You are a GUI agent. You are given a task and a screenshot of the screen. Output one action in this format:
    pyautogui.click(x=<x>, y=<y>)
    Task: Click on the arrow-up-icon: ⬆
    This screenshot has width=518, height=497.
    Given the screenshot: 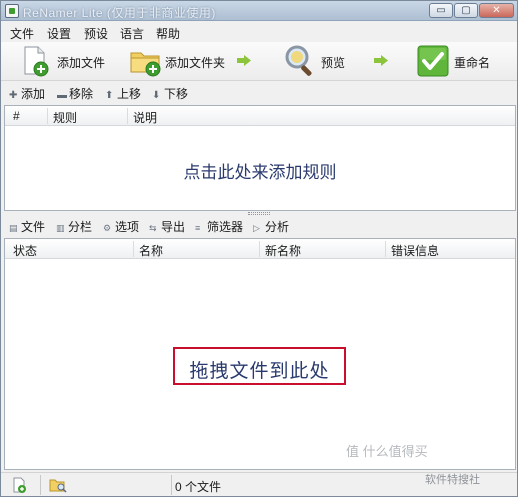 What is the action you would take?
    pyautogui.click(x=109, y=95)
    